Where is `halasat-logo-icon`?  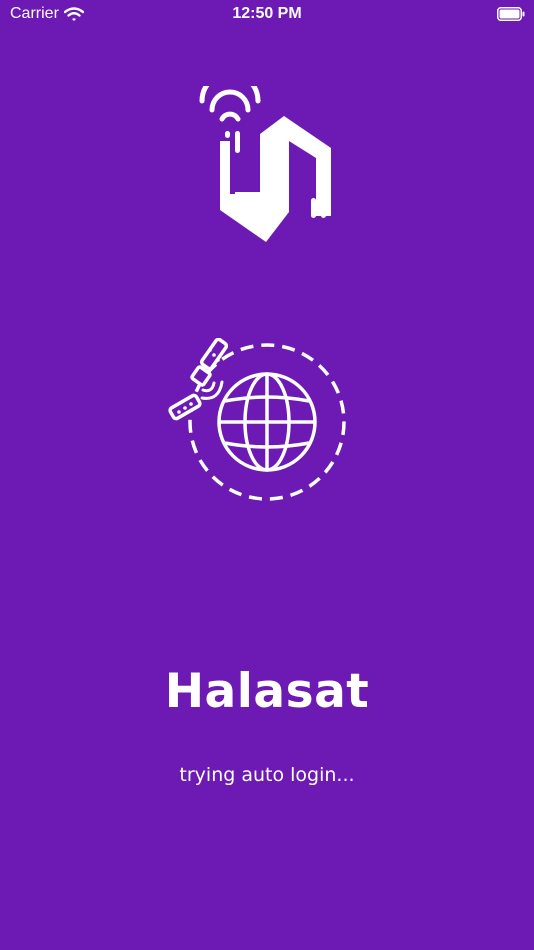 halasat-logo-icon is located at coordinates (265, 164).